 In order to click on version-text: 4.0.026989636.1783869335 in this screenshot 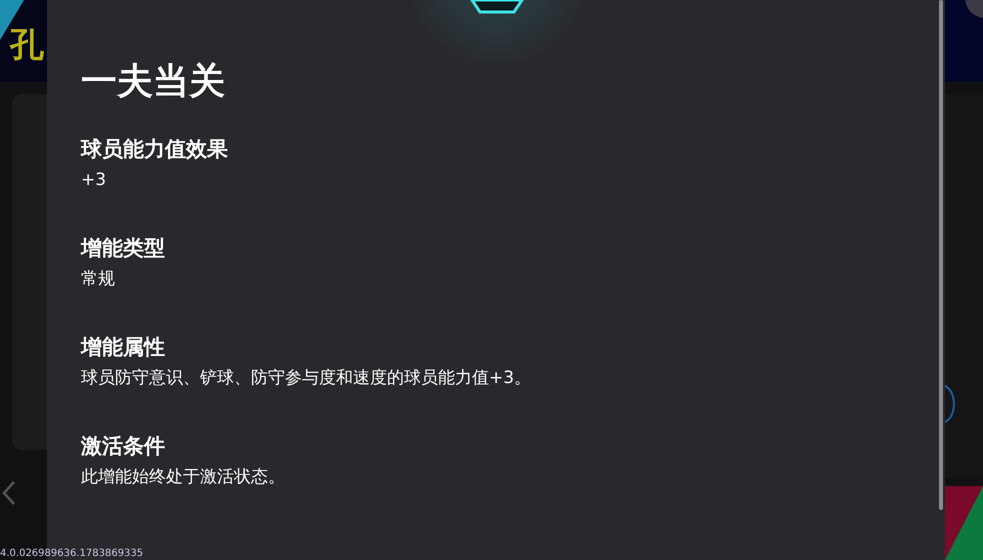, I will do `click(72, 553)`.